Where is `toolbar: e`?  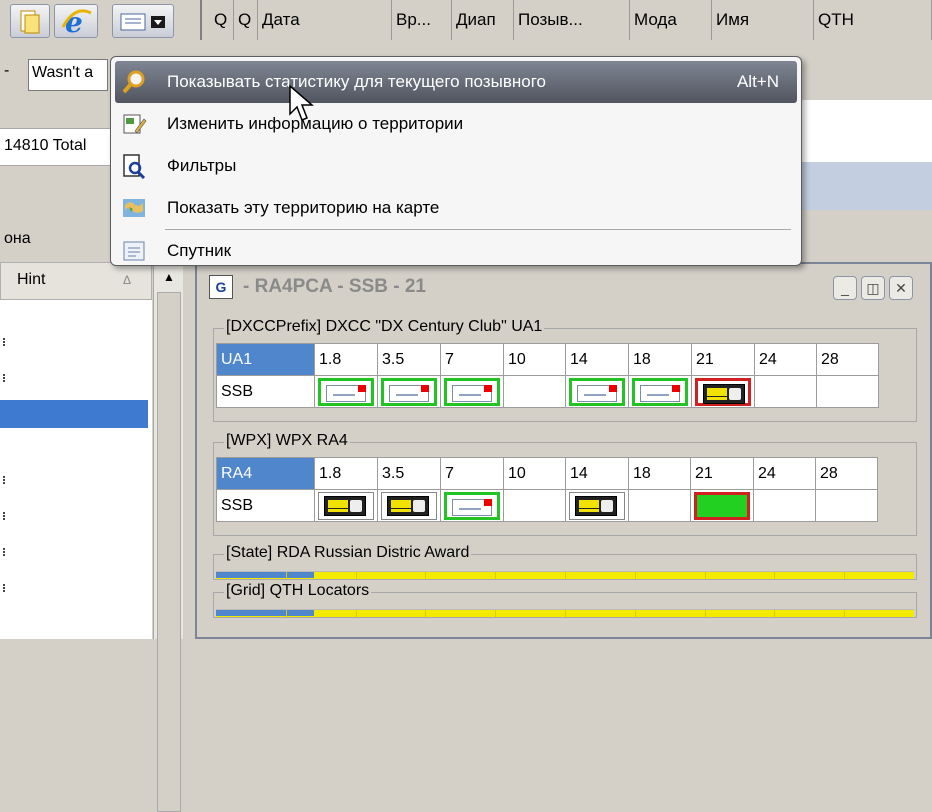 toolbar: e is located at coordinates (98, 20).